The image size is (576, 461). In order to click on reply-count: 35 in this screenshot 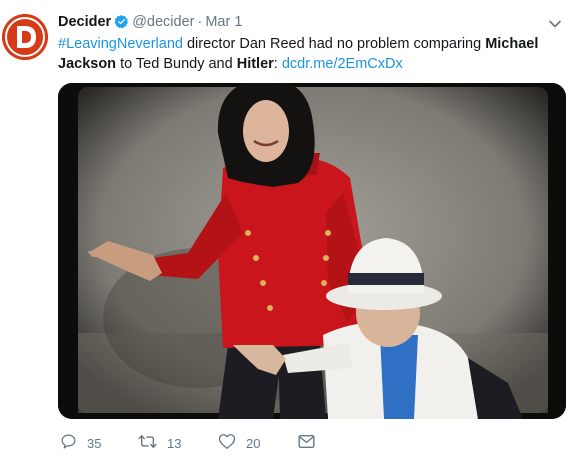, I will do `click(94, 443)`.